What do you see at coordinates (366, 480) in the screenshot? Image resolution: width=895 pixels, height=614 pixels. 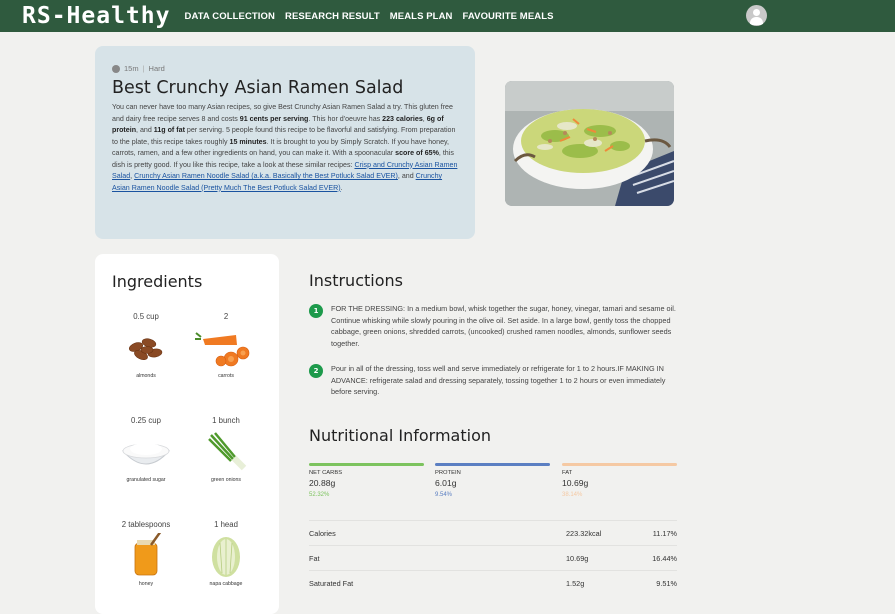 I see `macro-net-carbs: NET CARBS 20.88g 52.32%` at bounding box center [366, 480].